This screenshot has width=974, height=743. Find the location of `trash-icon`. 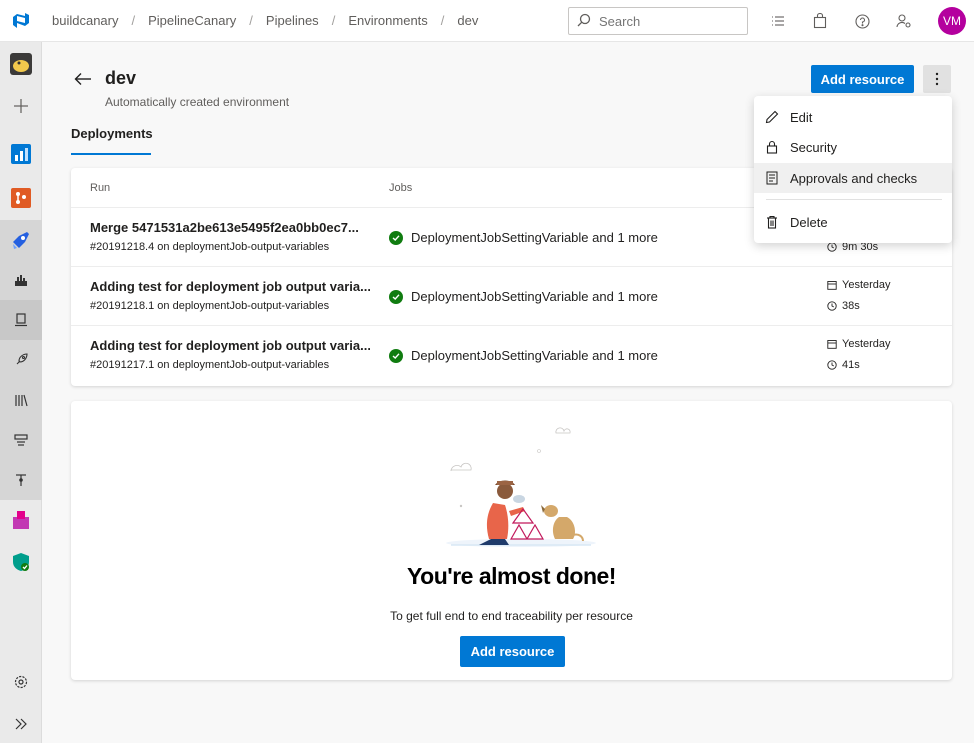

trash-icon is located at coordinates (772, 222).